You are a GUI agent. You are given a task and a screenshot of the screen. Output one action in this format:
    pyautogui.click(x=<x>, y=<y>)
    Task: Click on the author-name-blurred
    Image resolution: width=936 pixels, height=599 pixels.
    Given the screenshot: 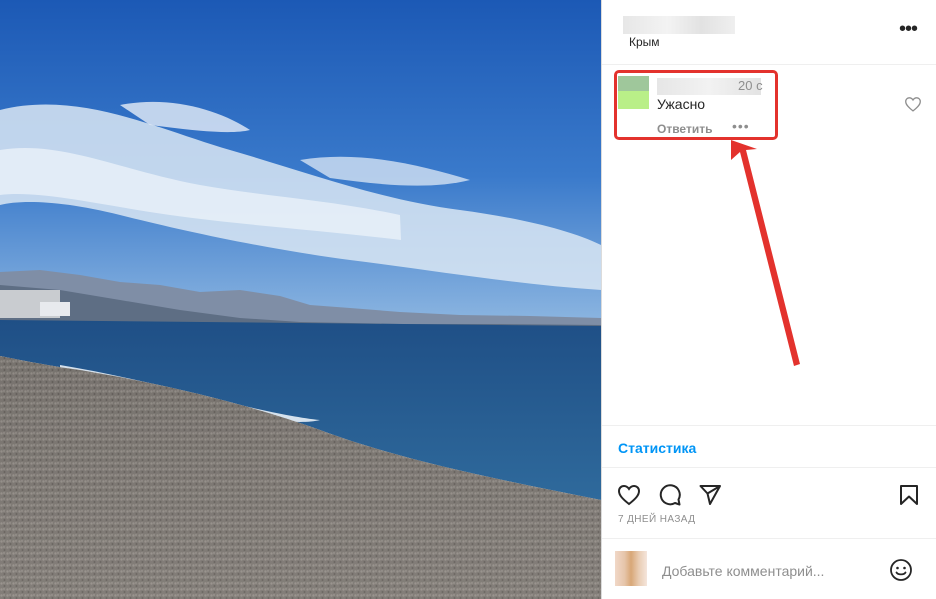 What is the action you would take?
    pyautogui.click(x=679, y=25)
    